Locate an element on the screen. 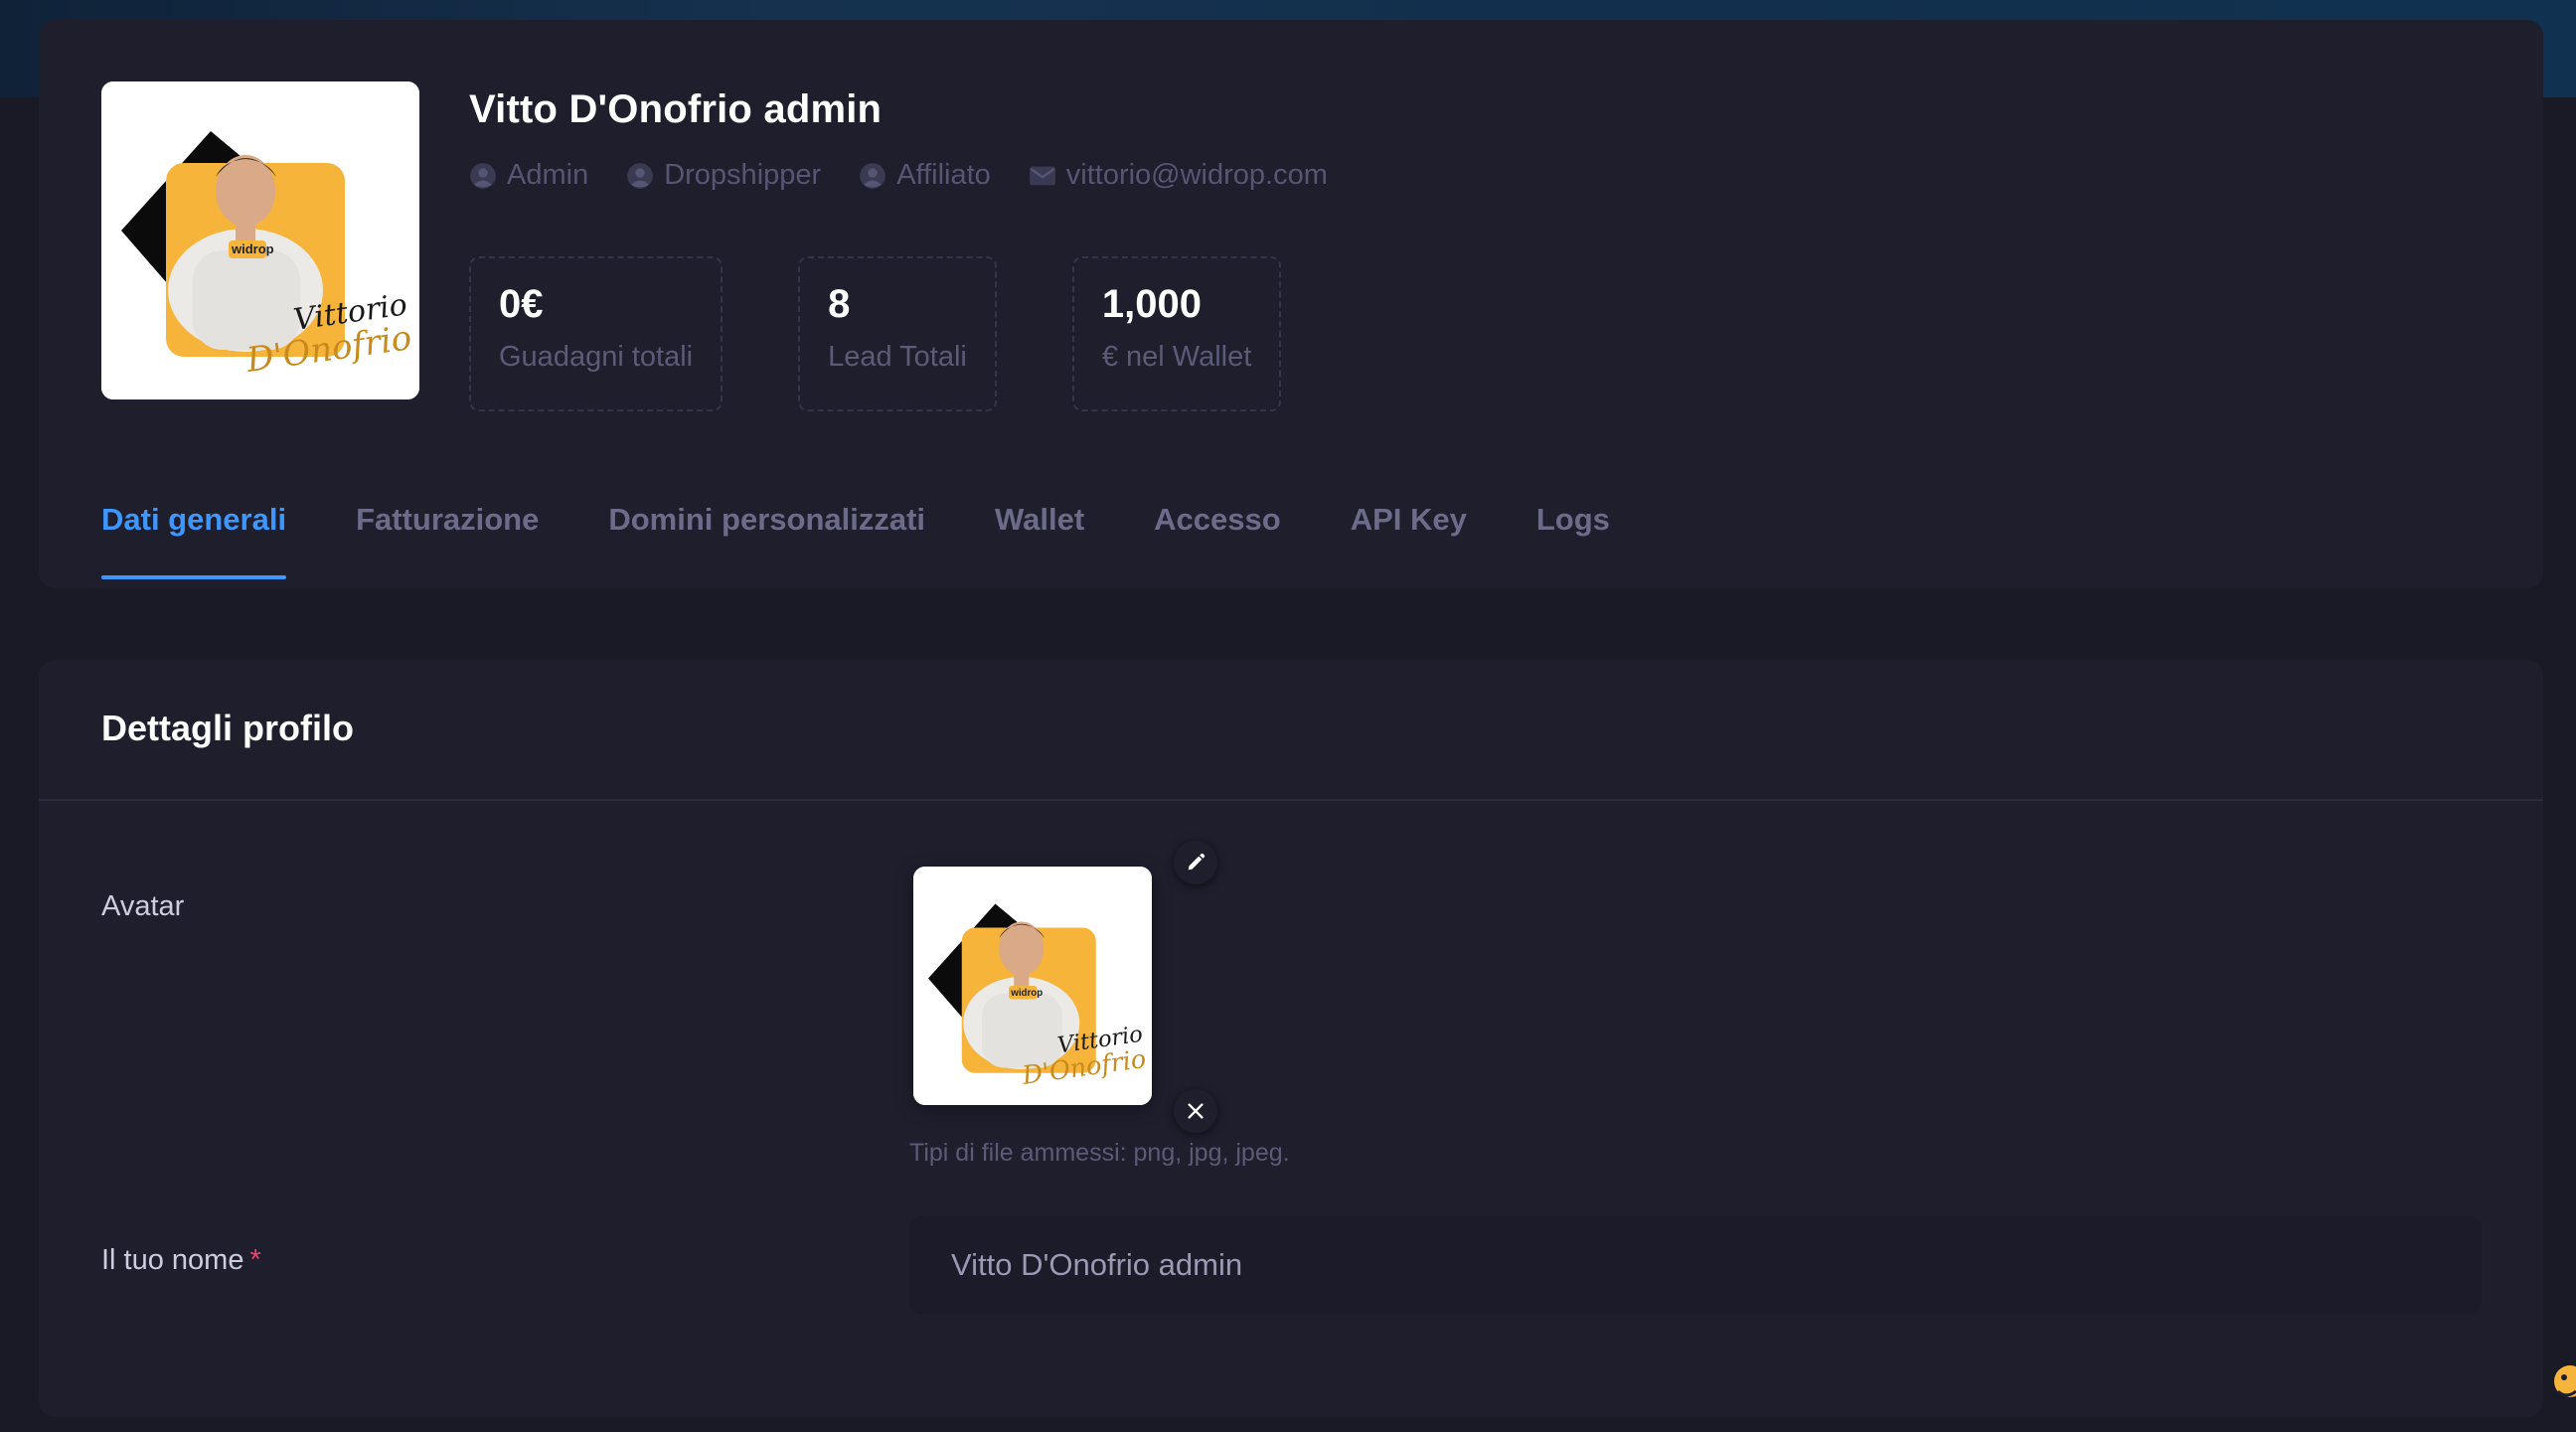 This screenshot has width=2576, height=1432. tab-api-key: API Key is located at coordinates (1409, 541).